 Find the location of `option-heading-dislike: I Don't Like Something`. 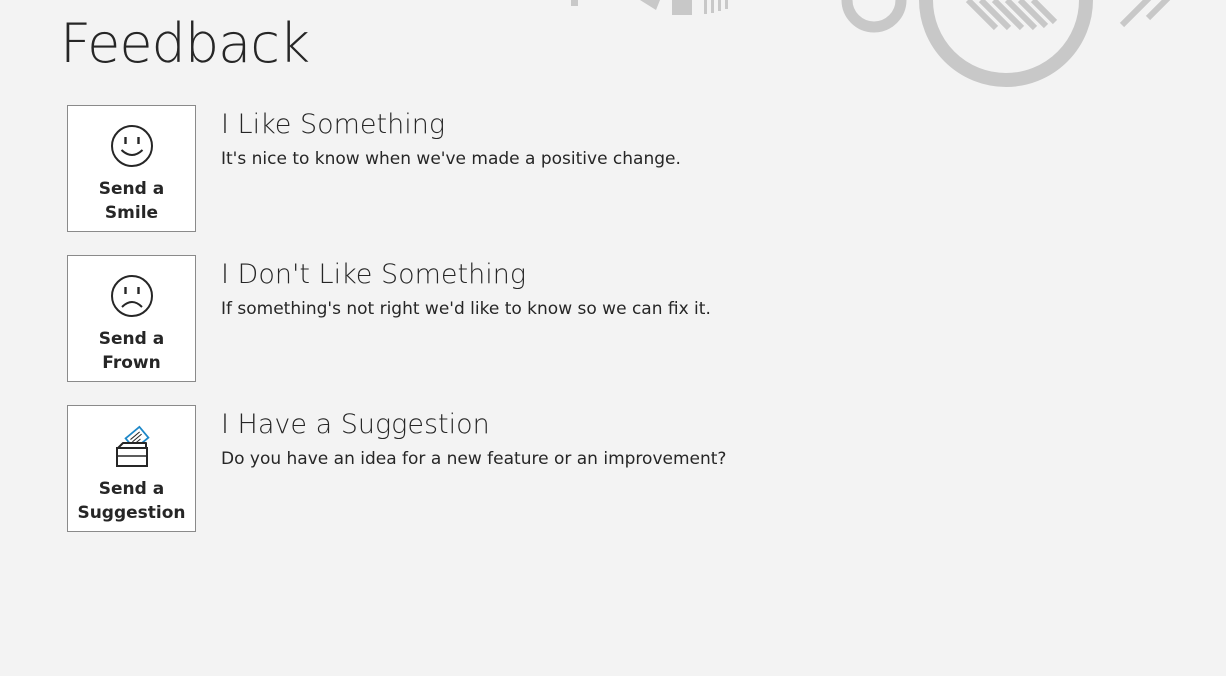

option-heading-dislike: I Don't Like Something is located at coordinates (374, 274).